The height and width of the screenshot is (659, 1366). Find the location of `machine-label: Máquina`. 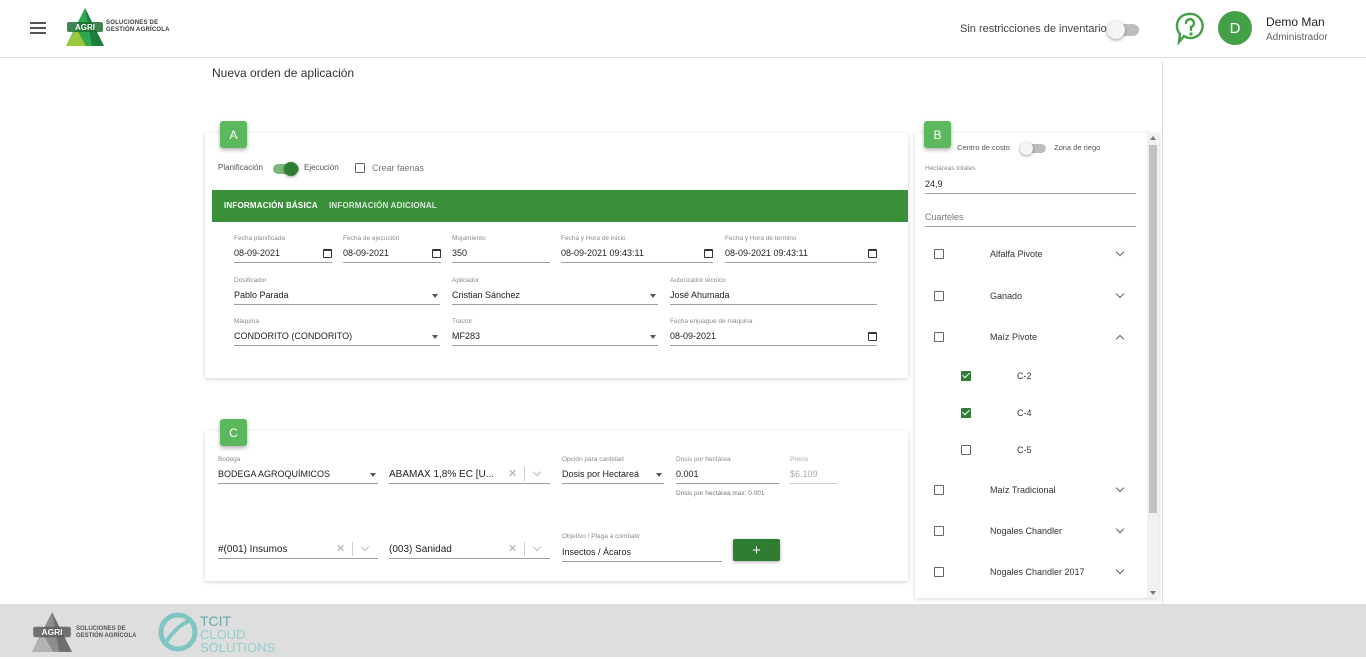

machine-label: Máquina is located at coordinates (246, 321).